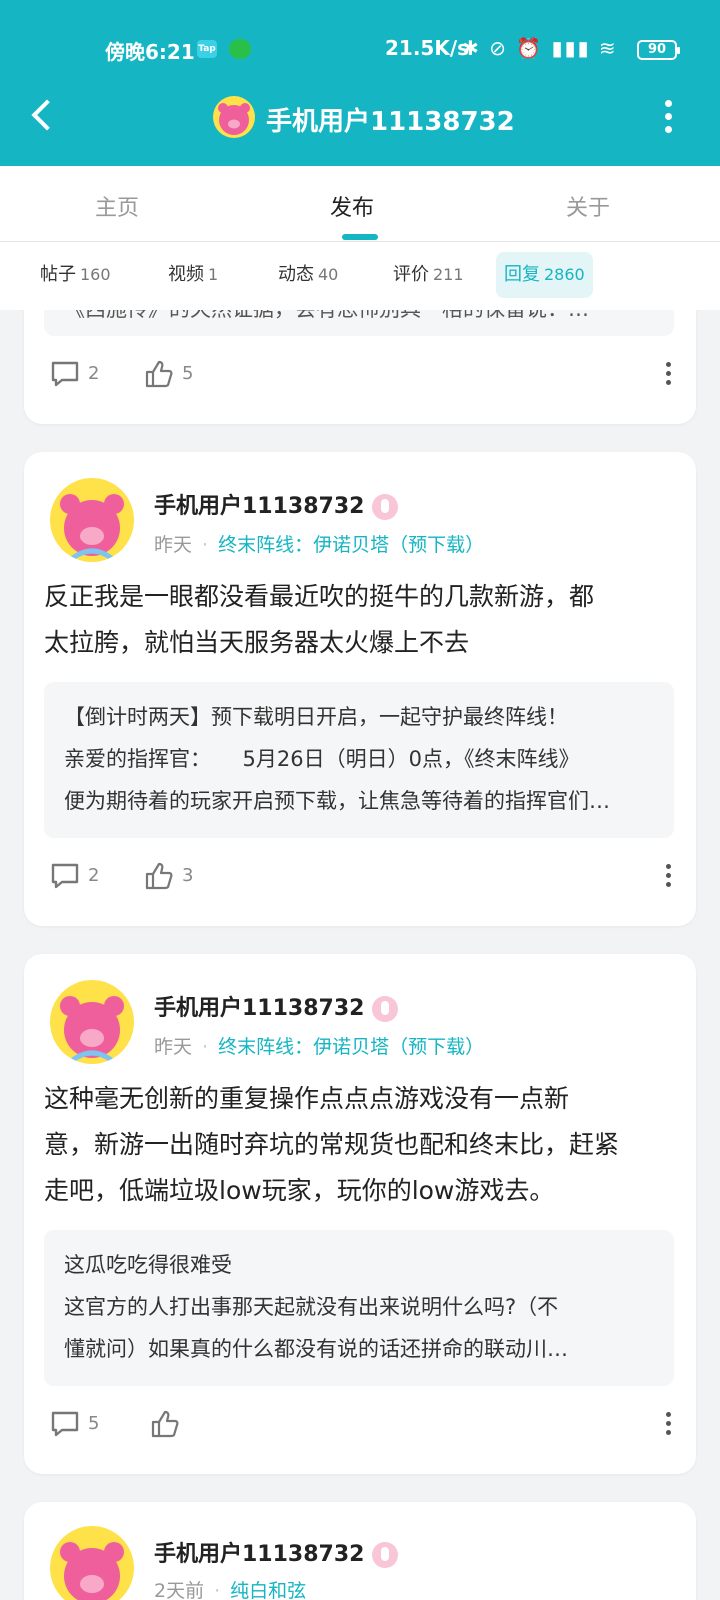  What do you see at coordinates (411, 274) in the screenshot?
I see `filter-label: 评价` at bounding box center [411, 274].